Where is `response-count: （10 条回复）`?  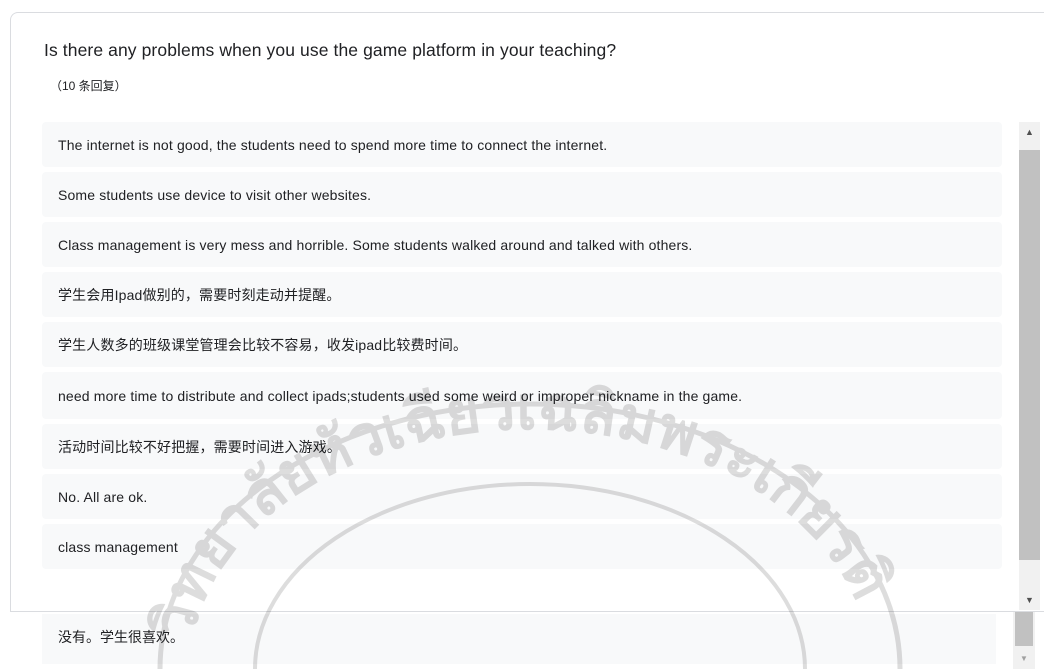 response-count: （10 条回复） is located at coordinates (88, 86).